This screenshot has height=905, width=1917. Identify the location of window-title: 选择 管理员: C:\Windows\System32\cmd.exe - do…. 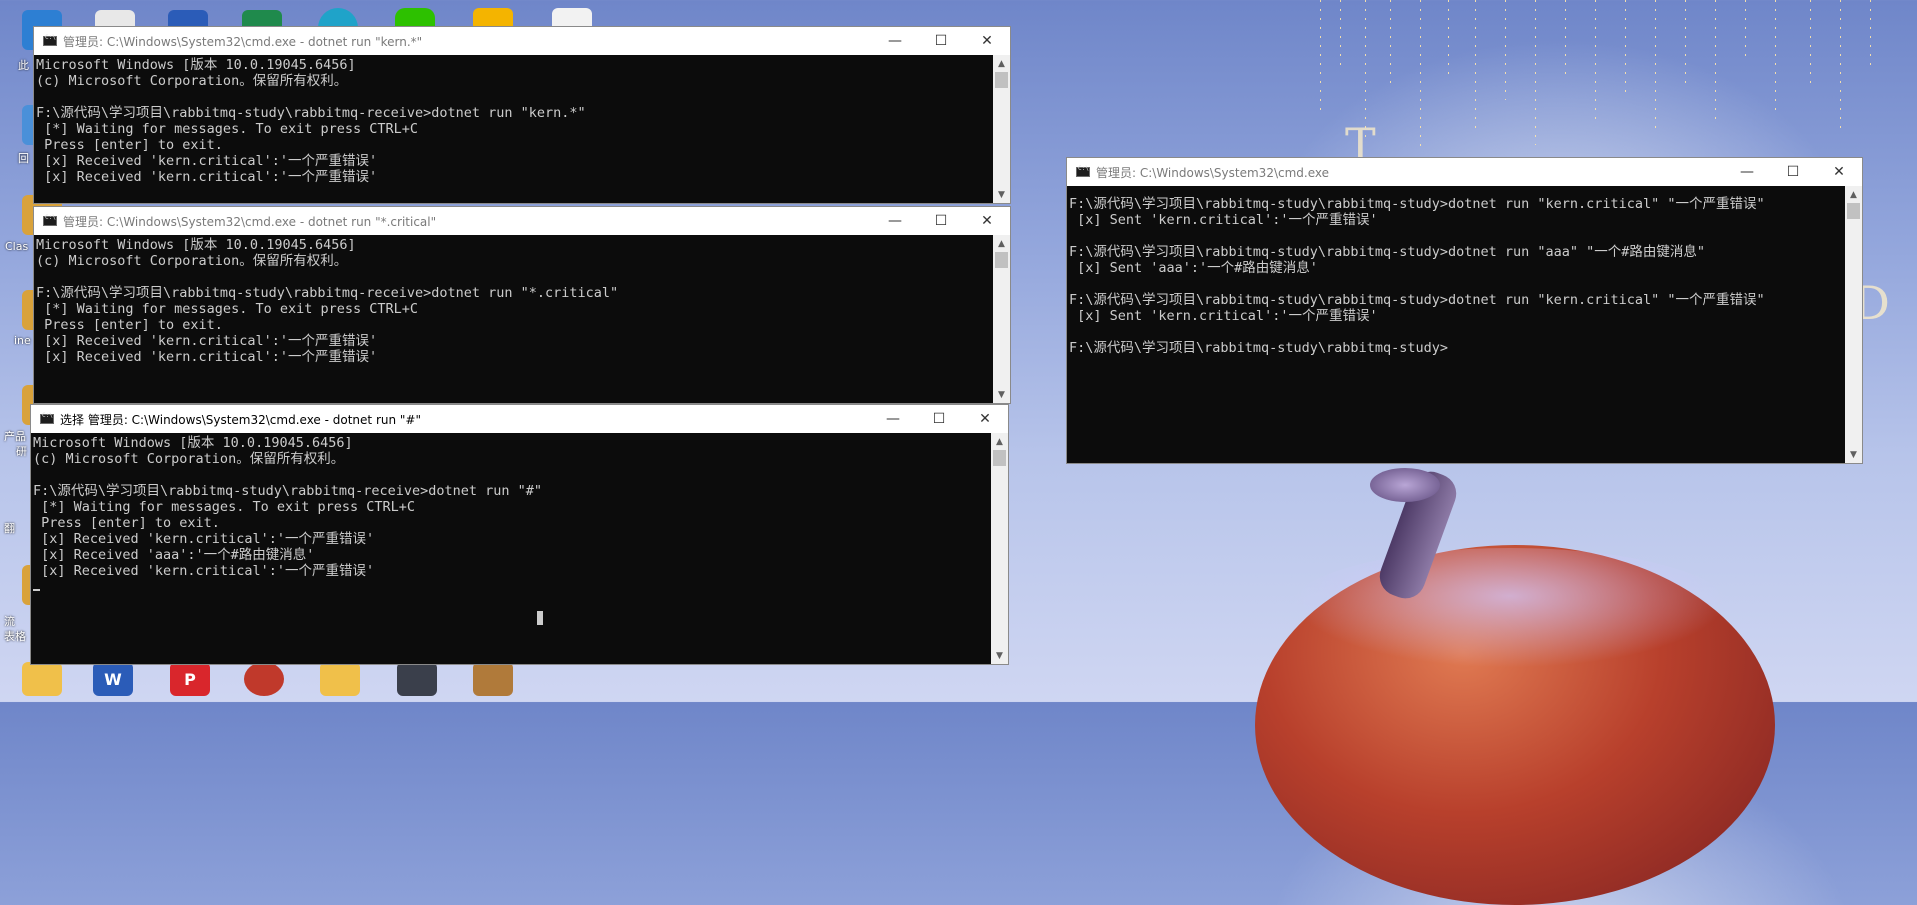
(240, 419).